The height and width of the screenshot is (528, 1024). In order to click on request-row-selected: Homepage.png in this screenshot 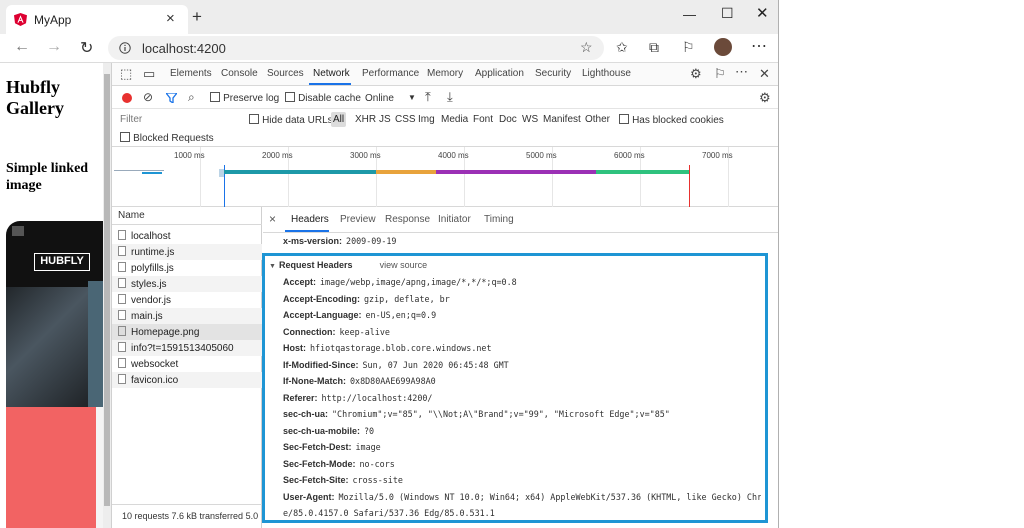, I will do `click(187, 332)`.